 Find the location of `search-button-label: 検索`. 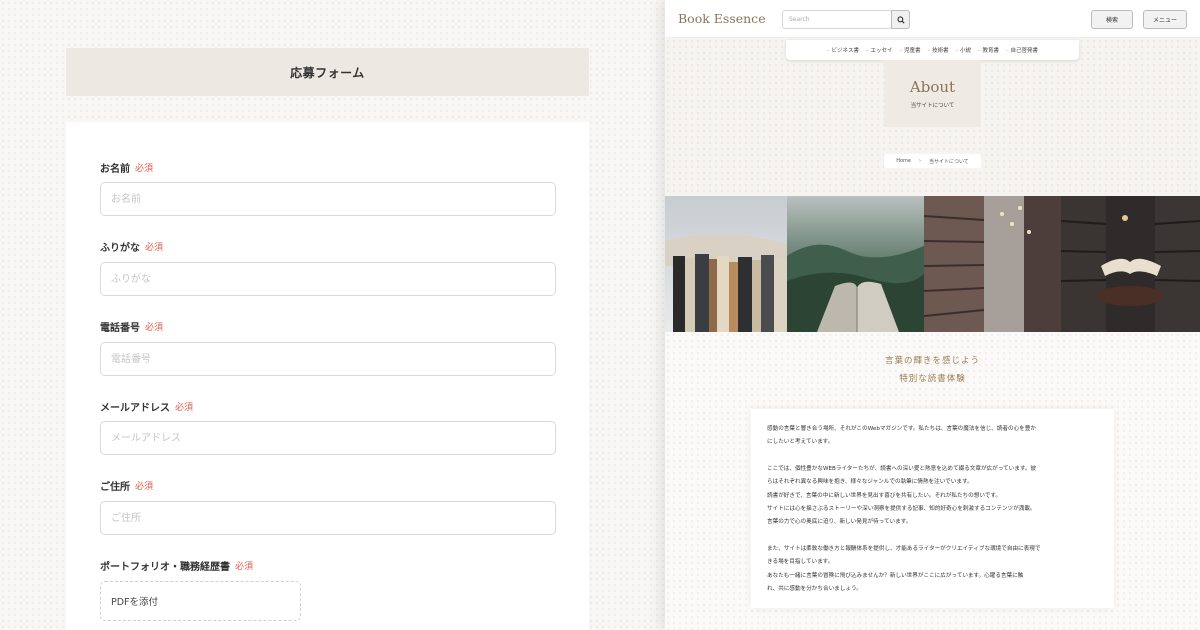

search-button-label: 検索 is located at coordinates (1111, 20).